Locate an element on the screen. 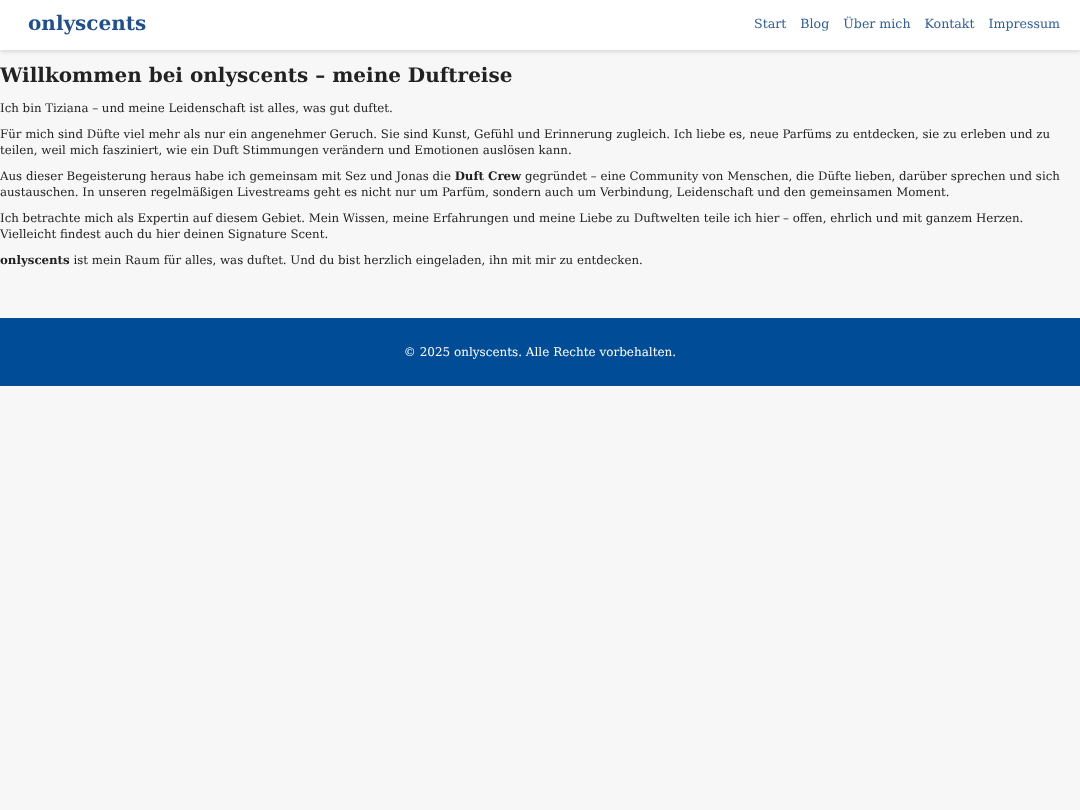  page-title: Willkommen bei onlyscents – meine Duftreise is located at coordinates (257, 77).